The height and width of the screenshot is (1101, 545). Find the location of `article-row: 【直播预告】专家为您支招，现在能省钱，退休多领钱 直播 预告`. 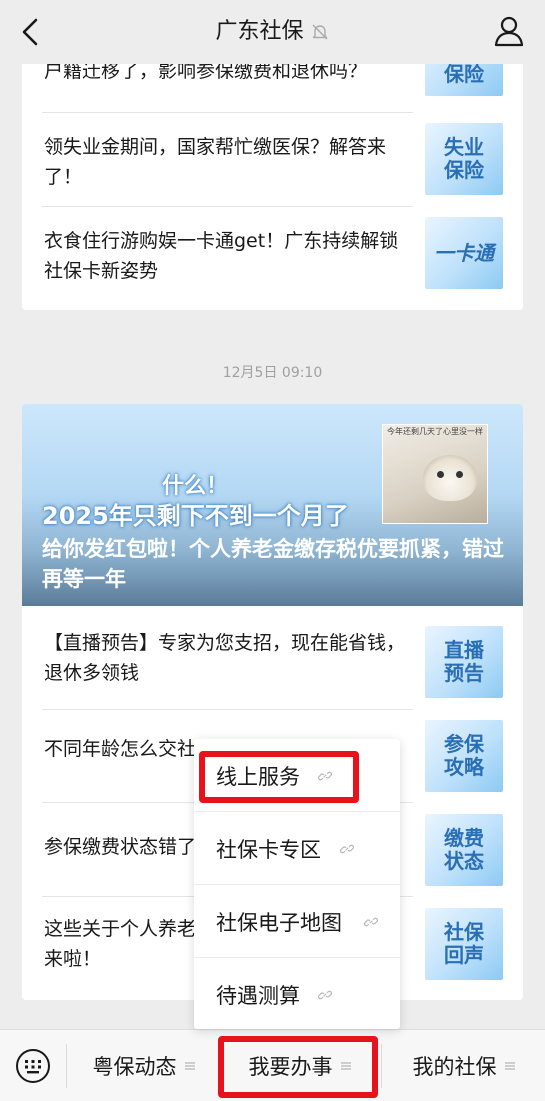

article-row: 【直播预告】专家为您支招，现在能省钱，退休多领钱 直播 预告 is located at coordinates (272, 663).